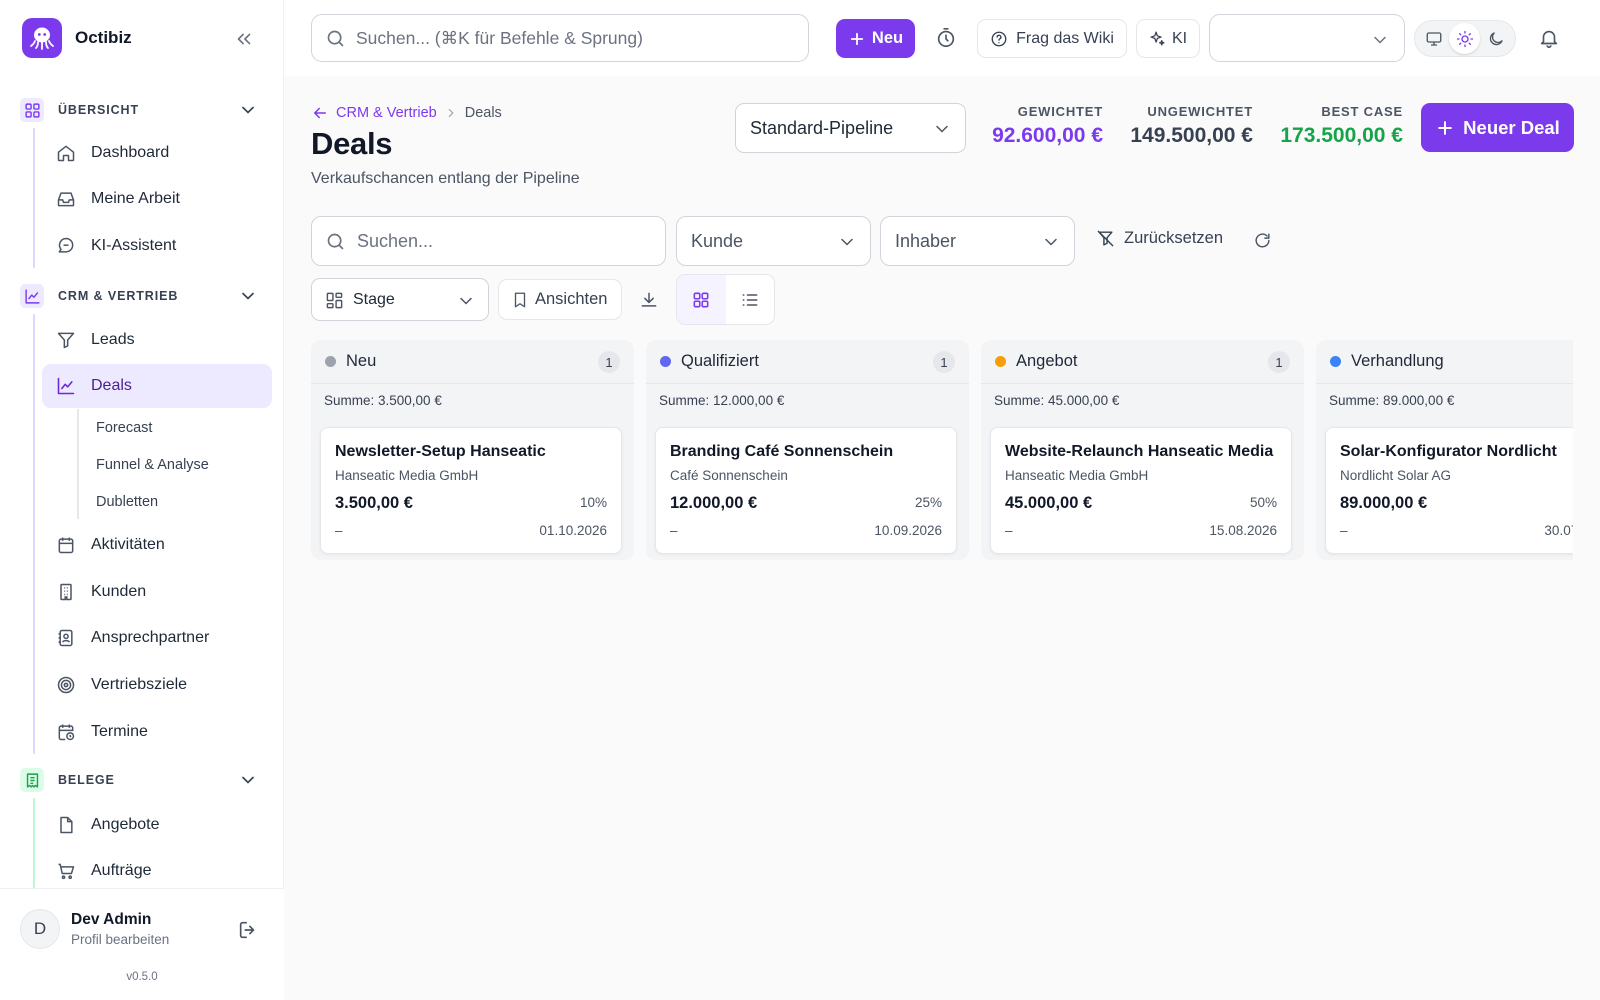 This screenshot has height=1000, width=1600. What do you see at coordinates (1263, 502) in the screenshot?
I see `deal-probability: 50%` at bounding box center [1263, 502].